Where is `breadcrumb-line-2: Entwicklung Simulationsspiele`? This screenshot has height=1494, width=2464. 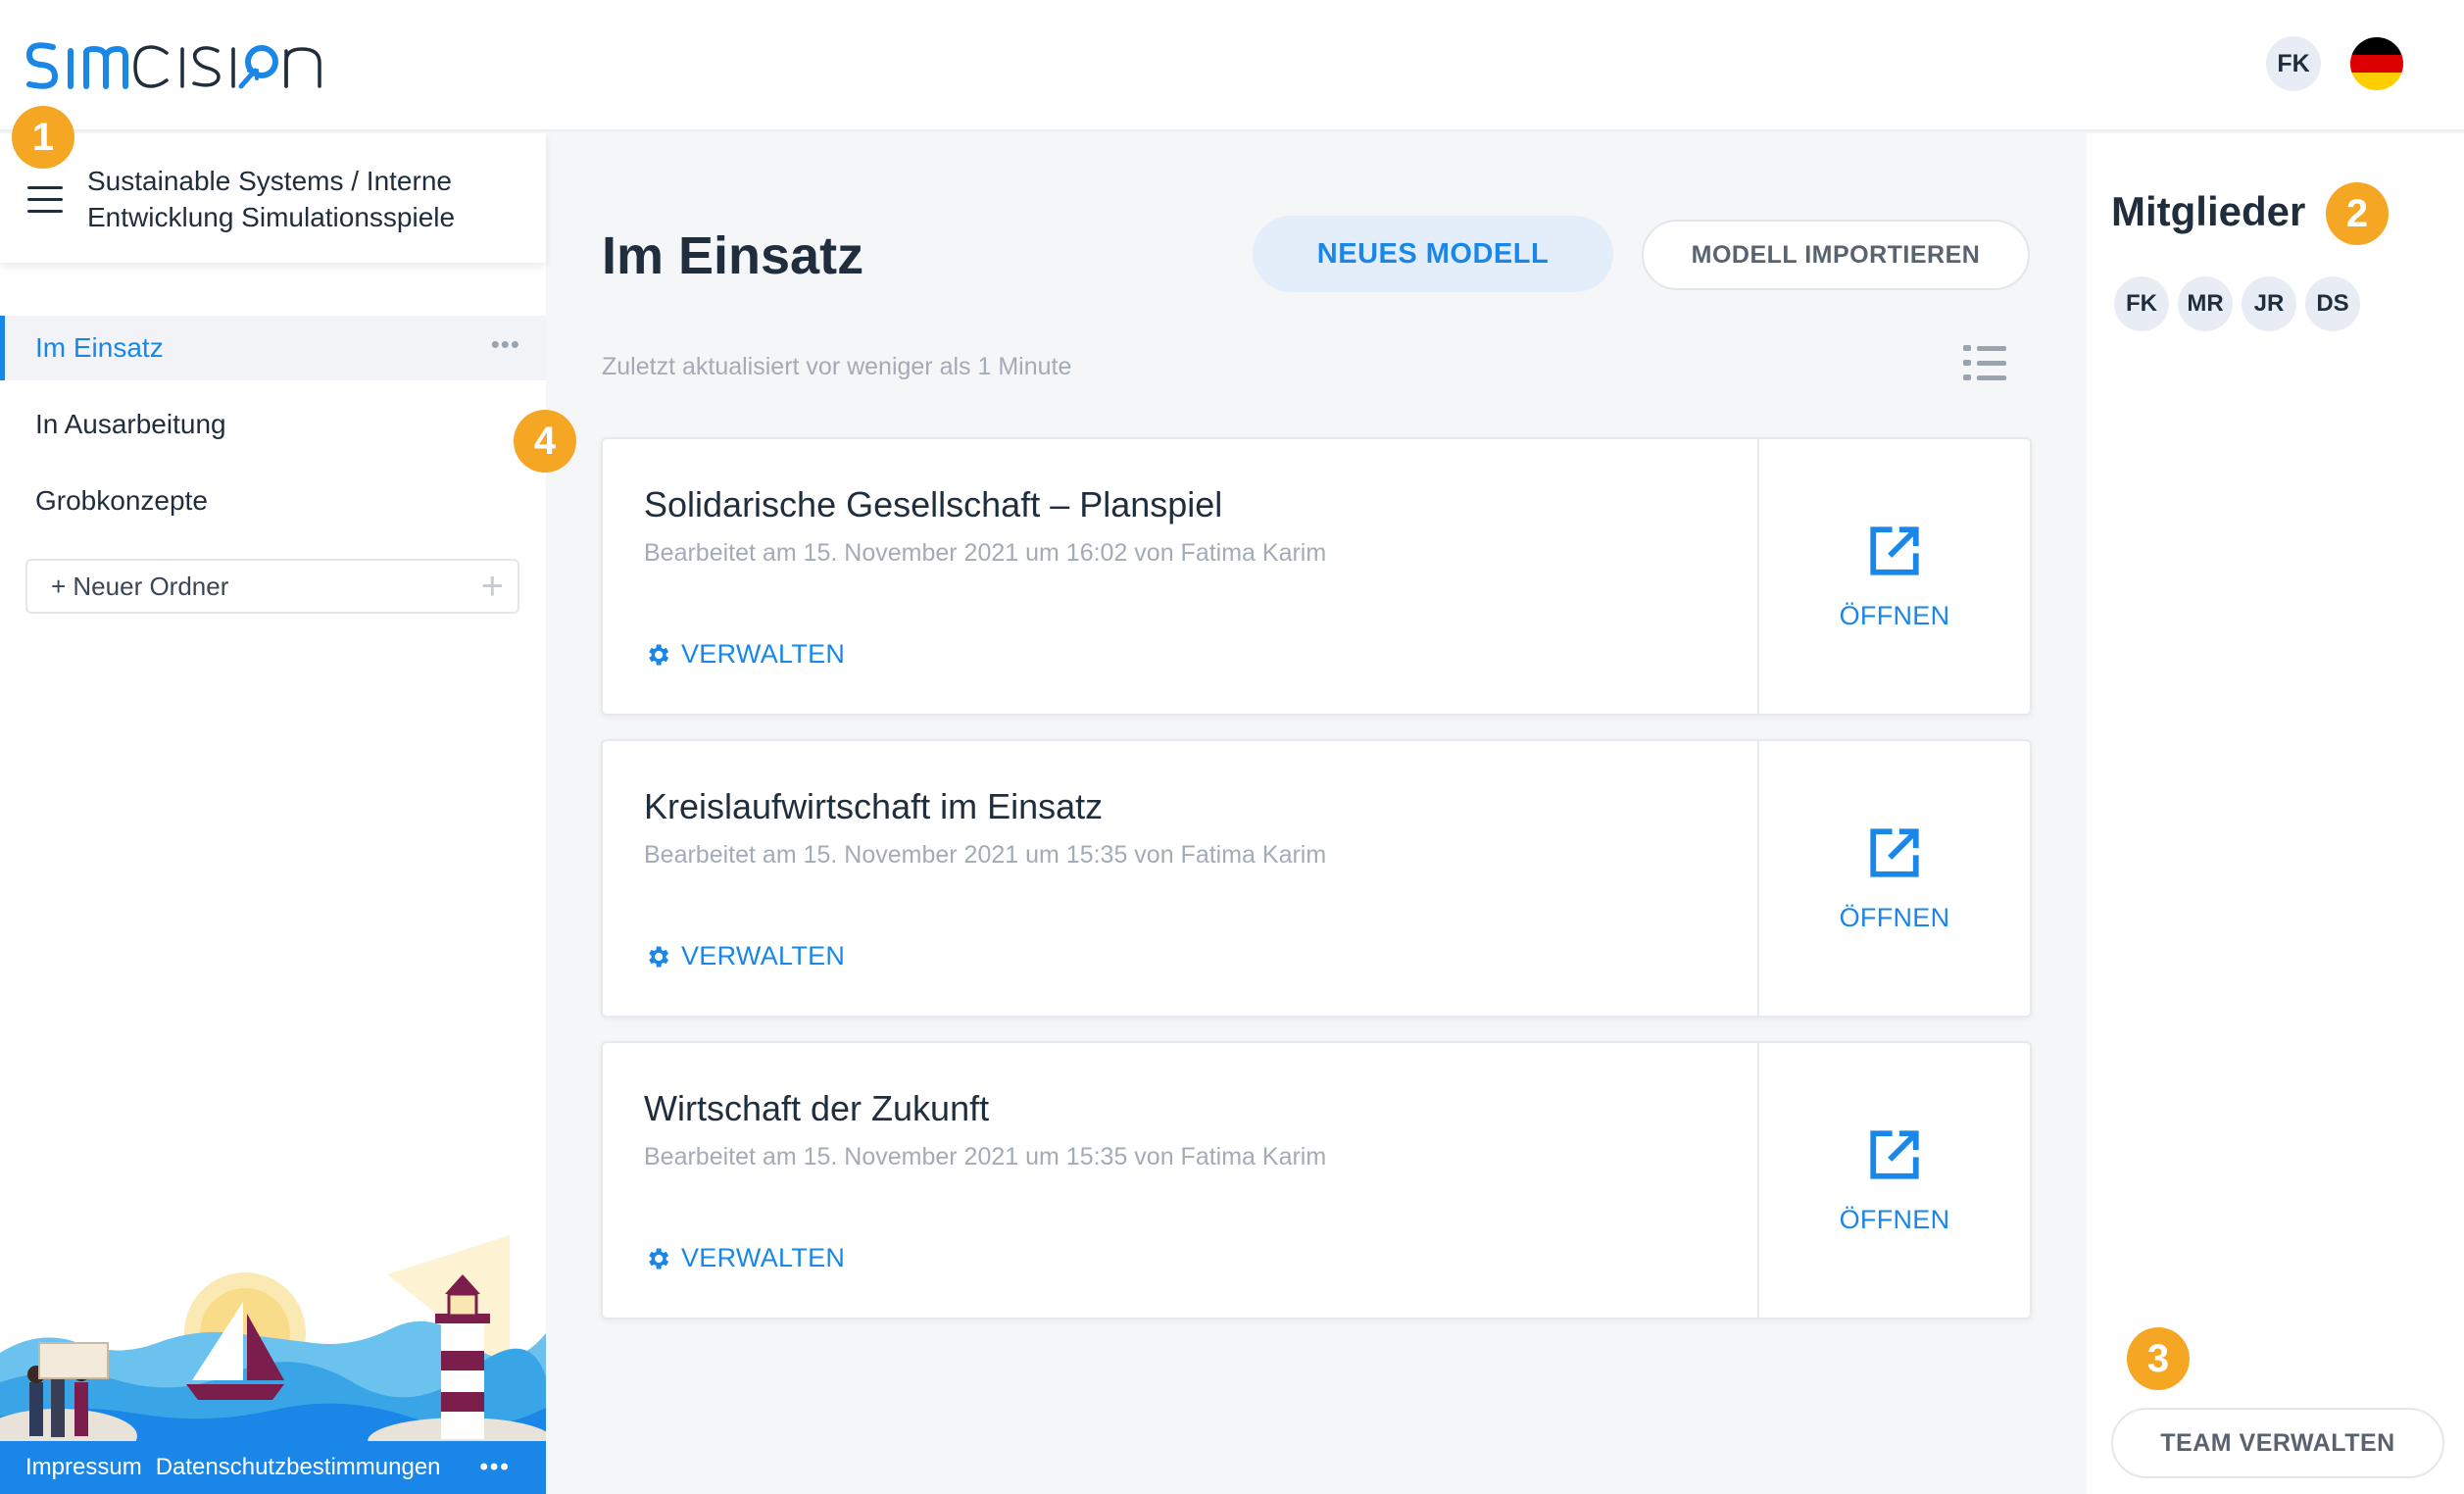
breadcrumb-line-2: Entwicklung Simulationsspiele is located at coordinates (271, 217).